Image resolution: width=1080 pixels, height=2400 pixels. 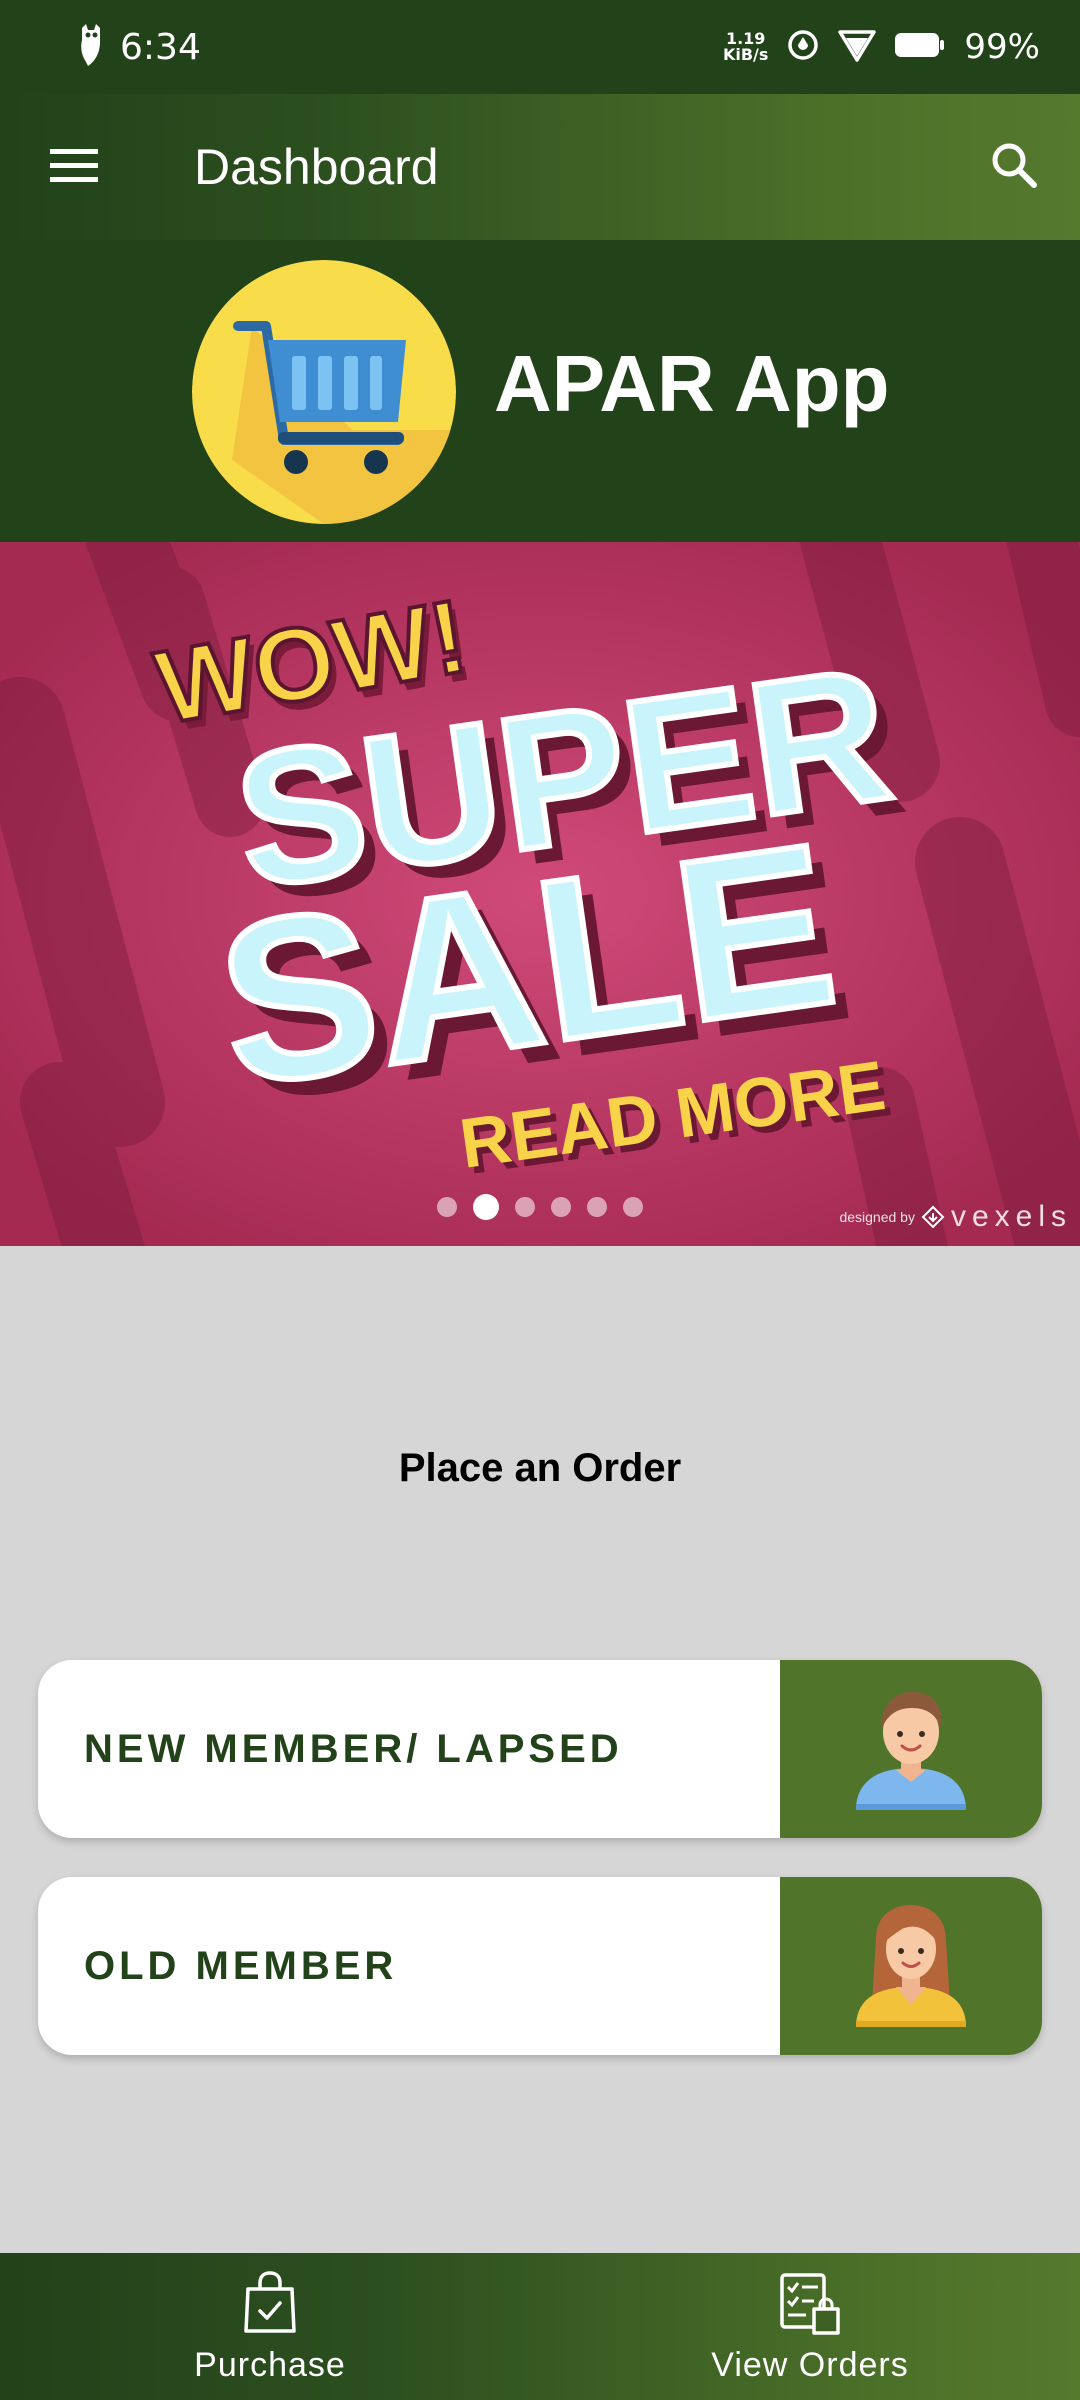 I want to click on female-avatar-icon, so click(x=911, y=1966).